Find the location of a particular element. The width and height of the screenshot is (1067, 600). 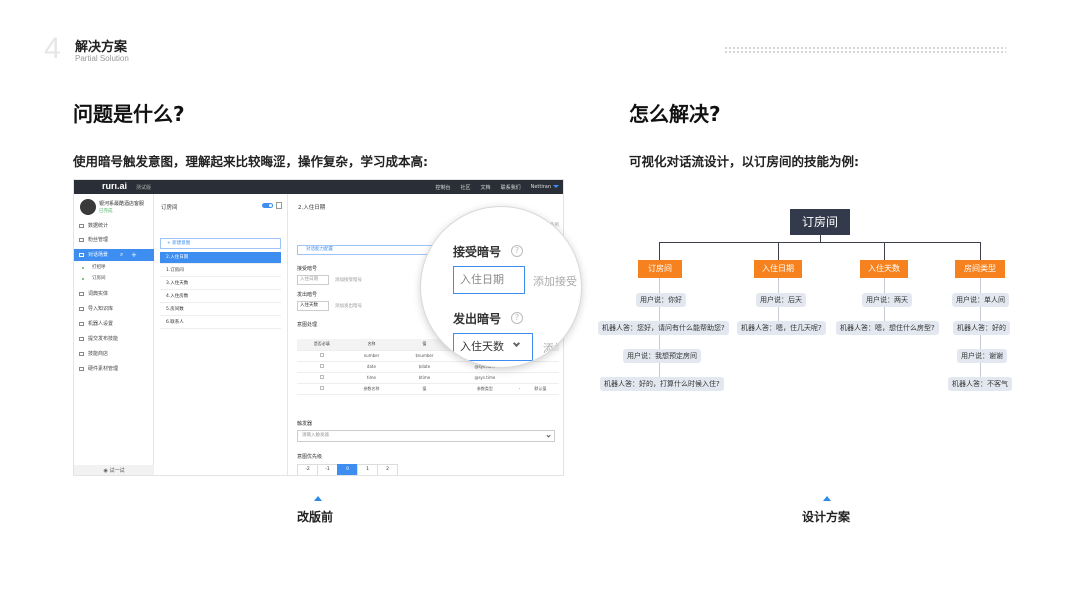

editor-title: 2.入住日期 is located at coordinates (312, 208).